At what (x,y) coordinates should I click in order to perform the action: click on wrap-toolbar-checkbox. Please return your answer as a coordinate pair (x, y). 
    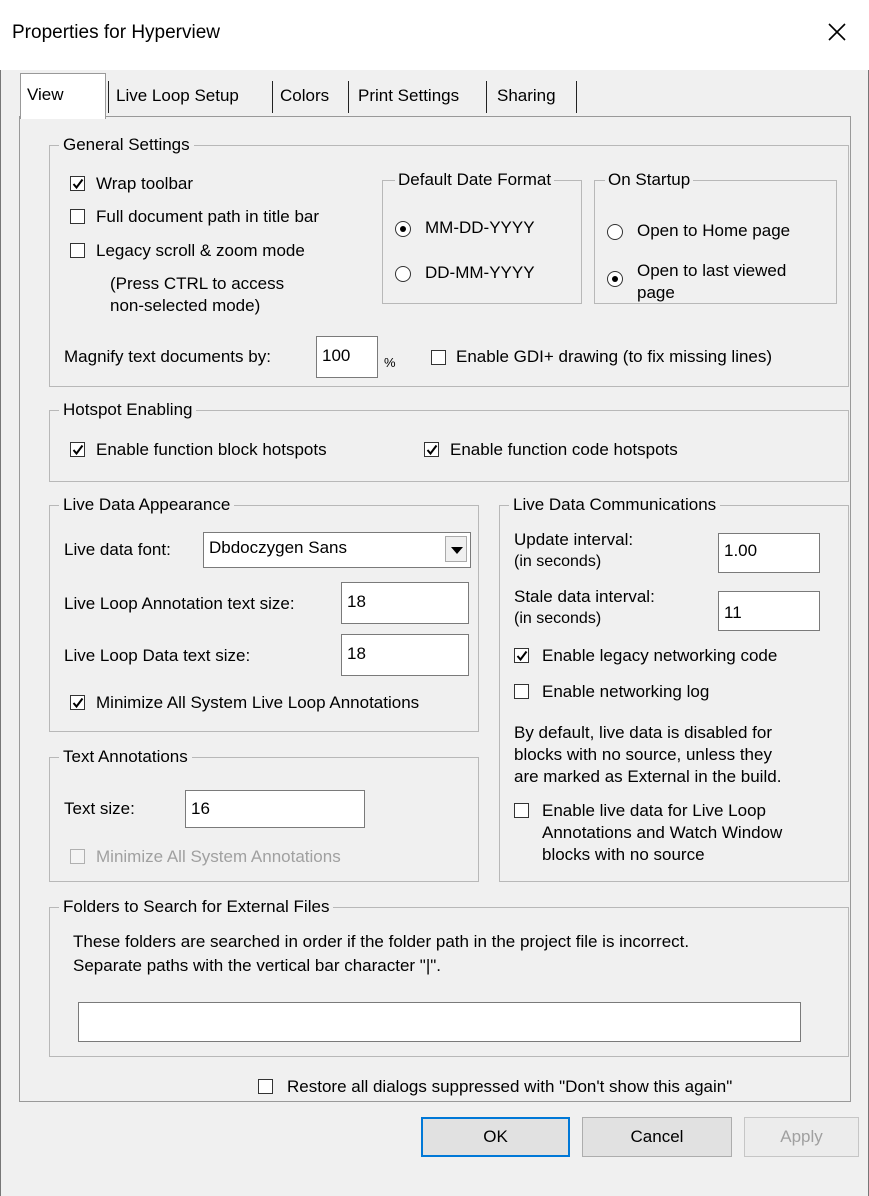
    Looking at the image, I should click on (77, 183).